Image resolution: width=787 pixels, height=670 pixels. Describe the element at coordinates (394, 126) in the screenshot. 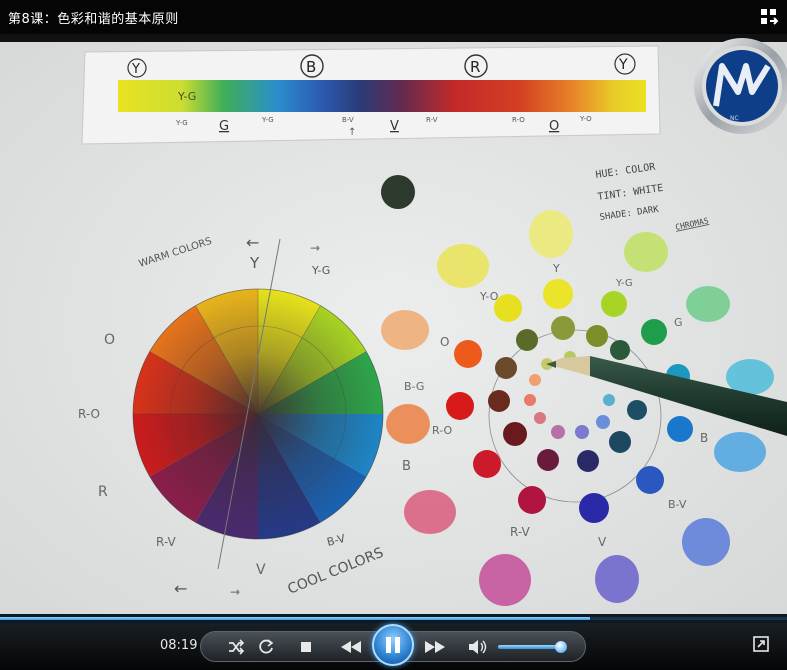

I see `strip-bottom-label: V` at that location.